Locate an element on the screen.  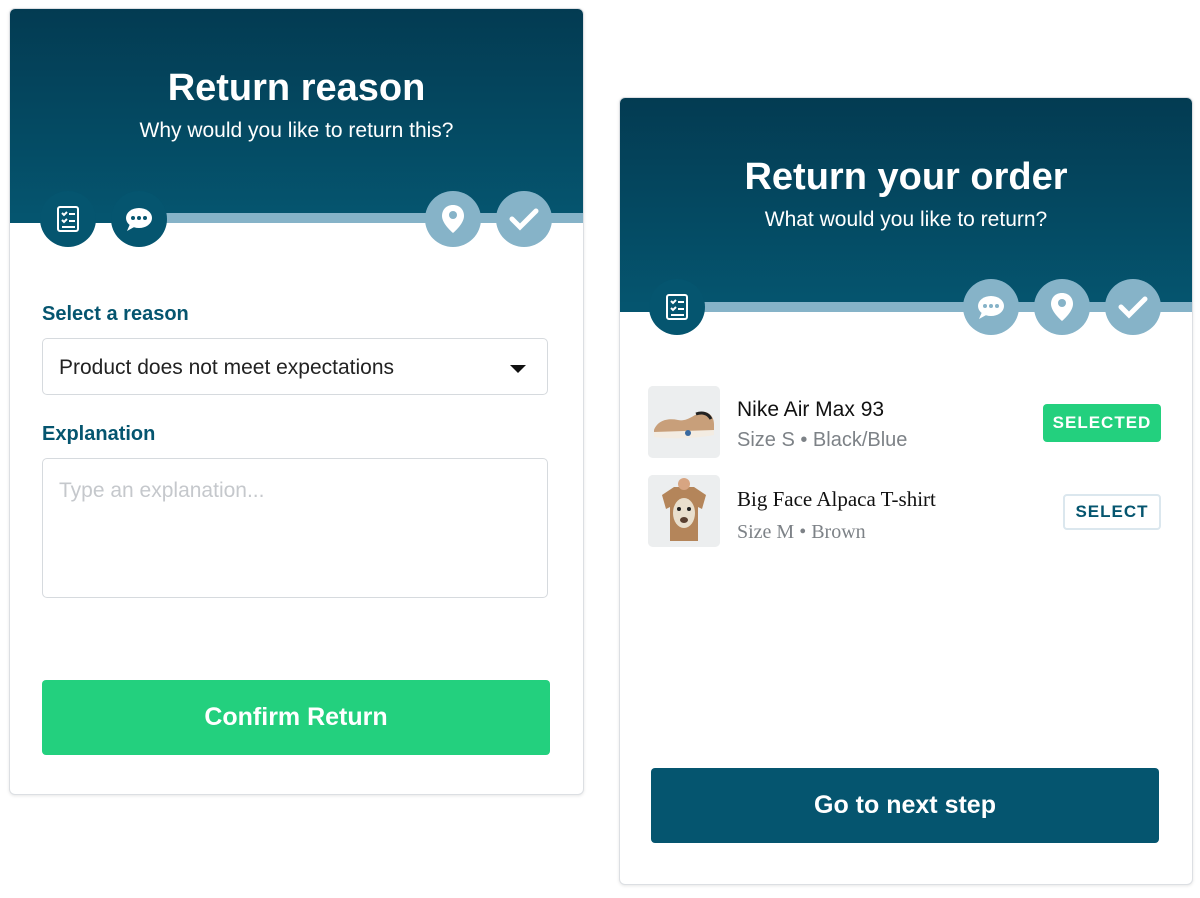
item-meta: Size S • Black/Blue is located at coordinates (822, 440).